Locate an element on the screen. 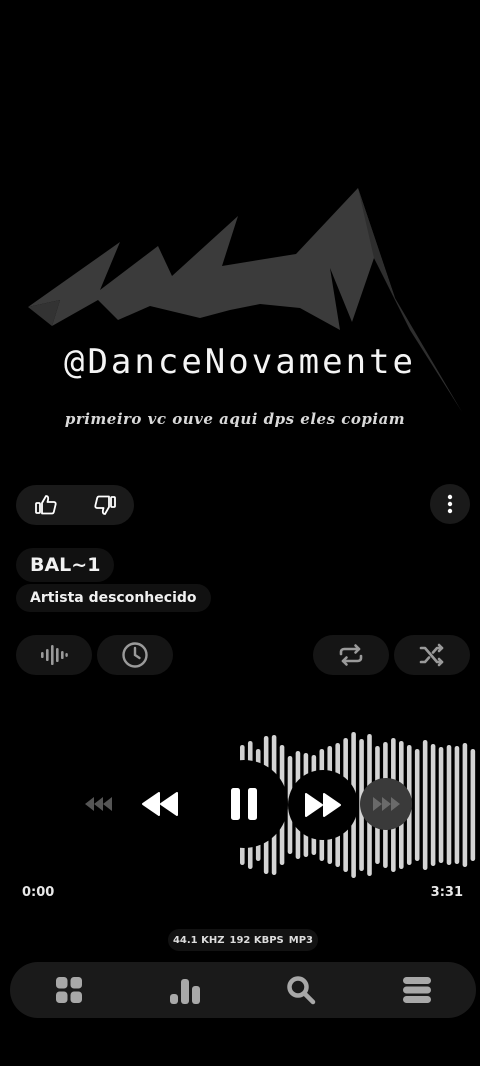  bars-icon is located at coordinates (185, 991).